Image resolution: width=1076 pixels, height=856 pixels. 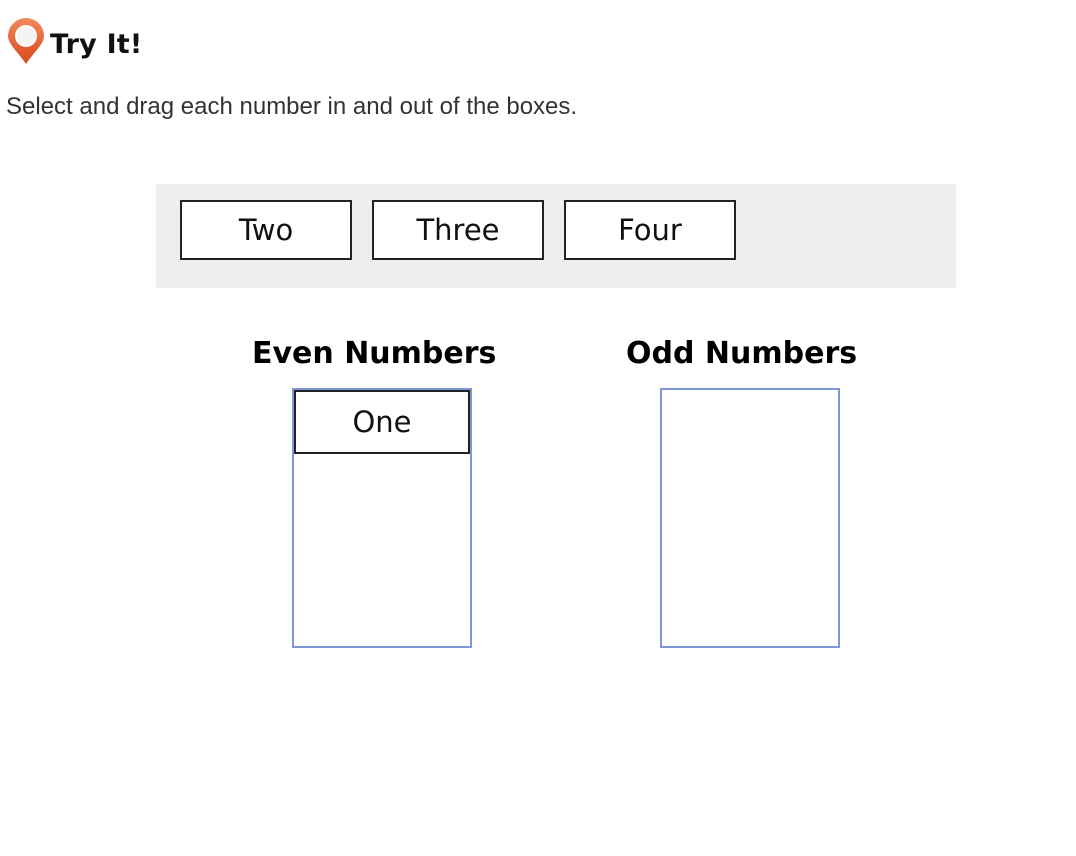 What do you see at coordinates (382, 518) in the screenshot?
I see `even-numbers-drop-zone: One` at bounding box center [382, 518].